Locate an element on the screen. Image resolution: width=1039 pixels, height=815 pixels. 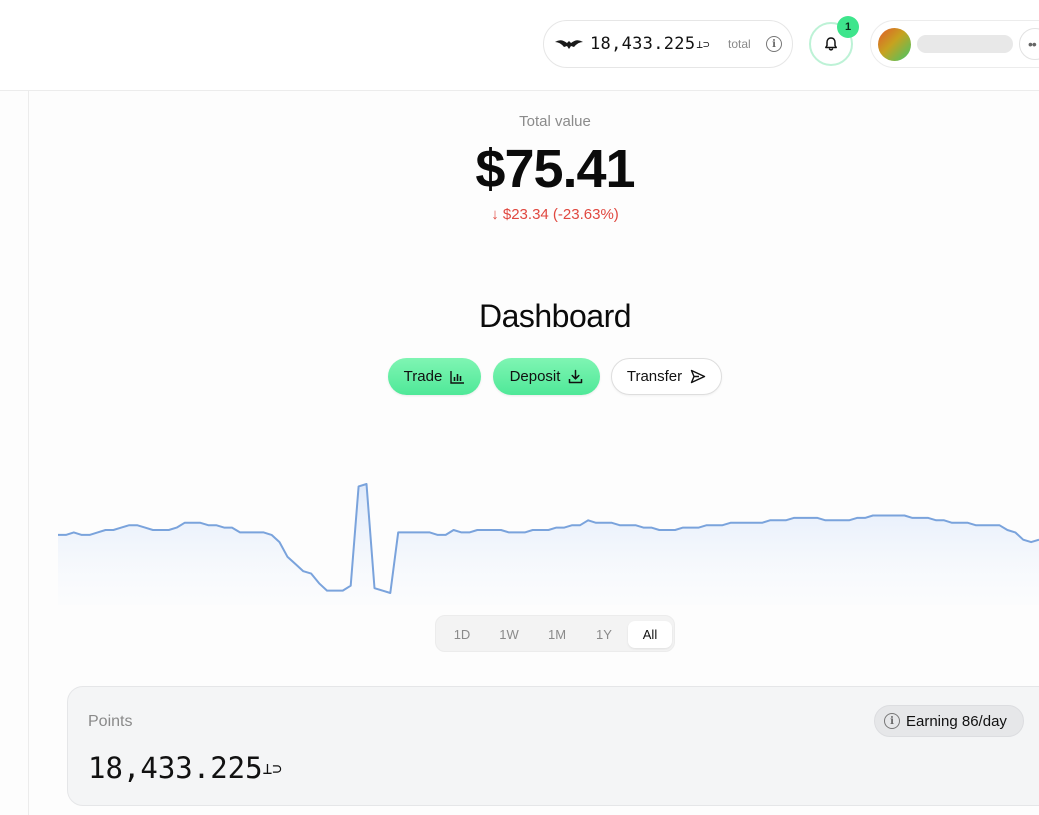
time-range-selector: 1D 1W 1M 1Y All is located at coordinates (555, 633).